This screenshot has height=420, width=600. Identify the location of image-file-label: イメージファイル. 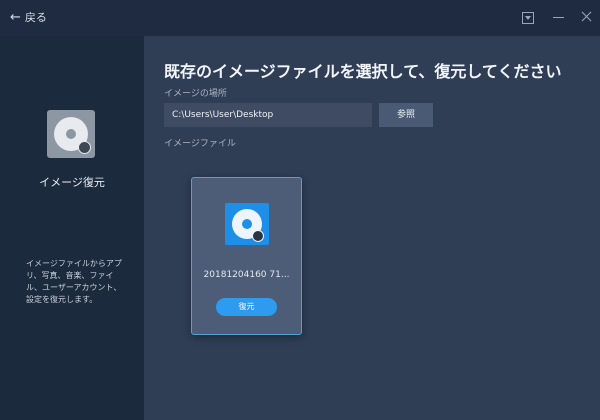
(200, 144).